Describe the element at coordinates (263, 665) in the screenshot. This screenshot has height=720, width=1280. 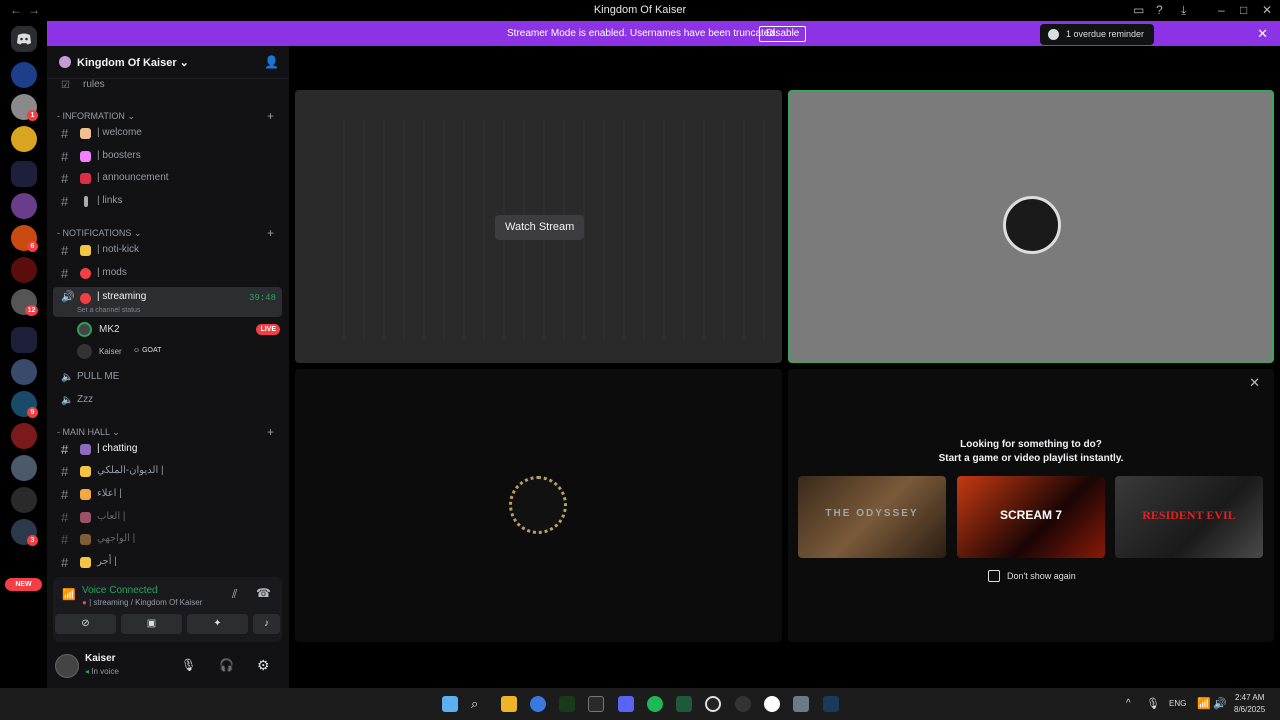
I see `gear-icon: ⚙` at that location.